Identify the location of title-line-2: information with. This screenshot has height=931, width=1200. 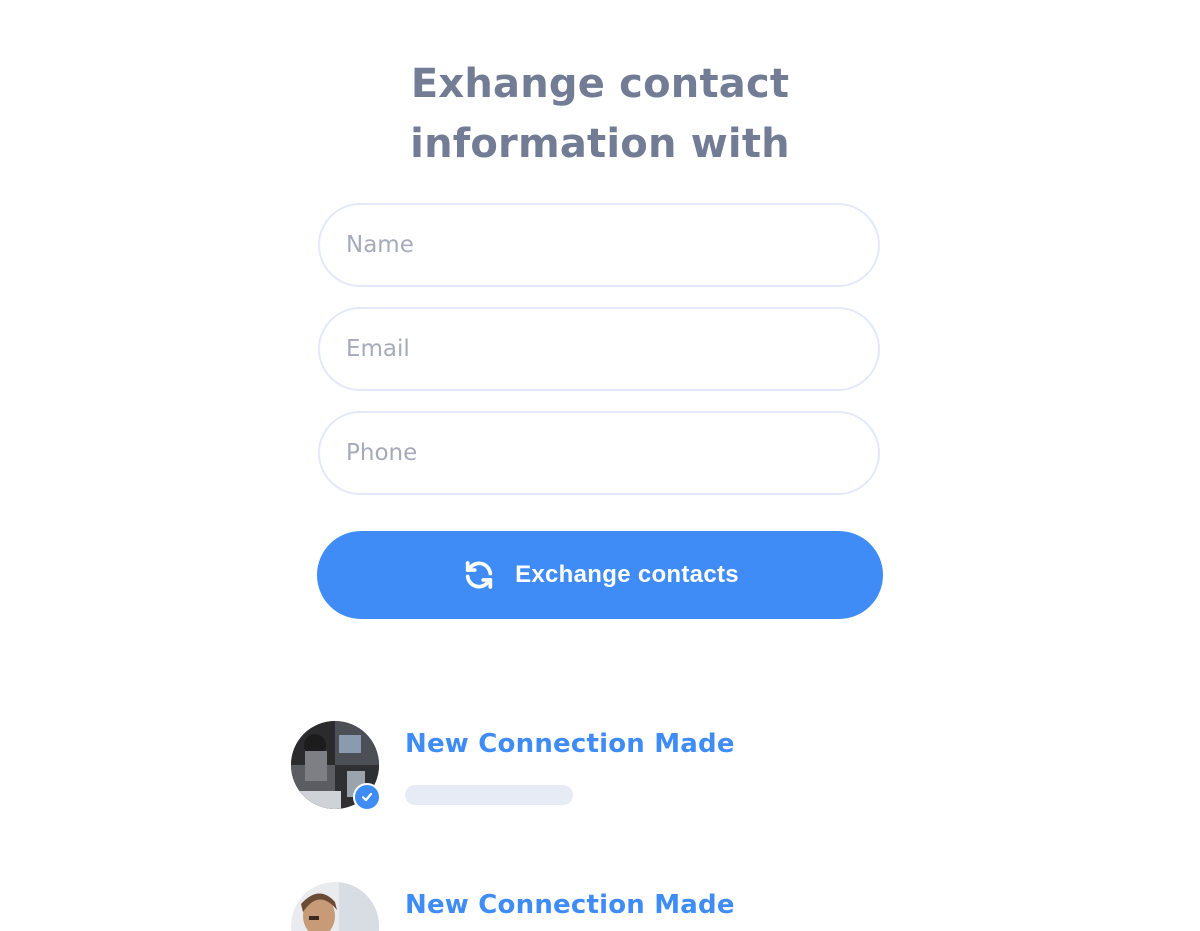
(600, 144).